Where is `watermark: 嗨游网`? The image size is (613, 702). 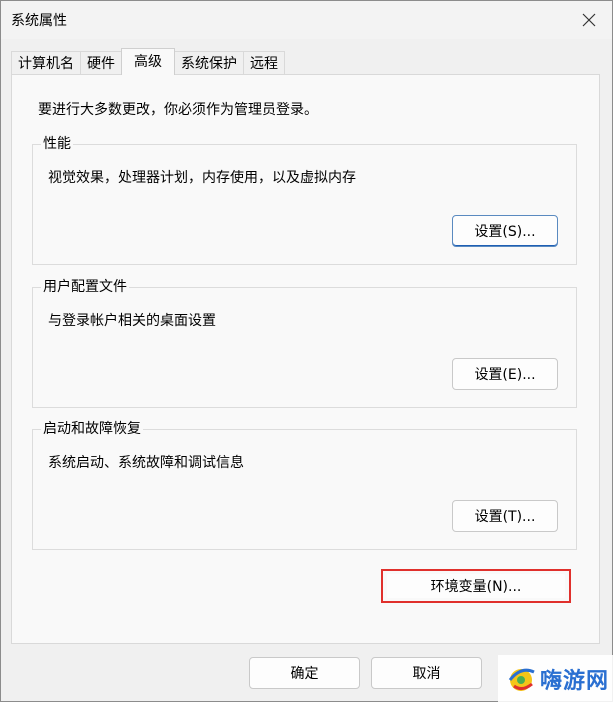
watermark: 嗨游网 is located at coordinates (555, 678).